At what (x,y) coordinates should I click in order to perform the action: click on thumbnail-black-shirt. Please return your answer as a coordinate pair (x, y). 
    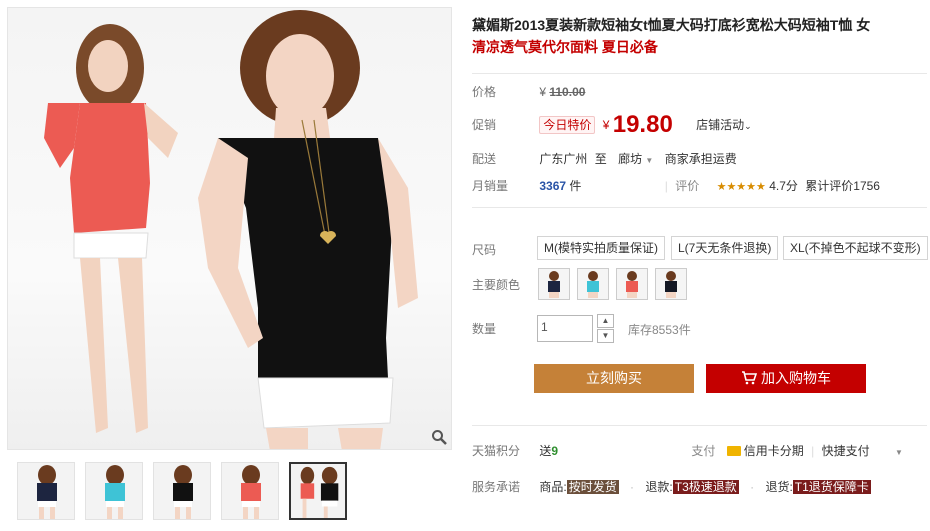
    Looking at the image, I should click on (182, 491).